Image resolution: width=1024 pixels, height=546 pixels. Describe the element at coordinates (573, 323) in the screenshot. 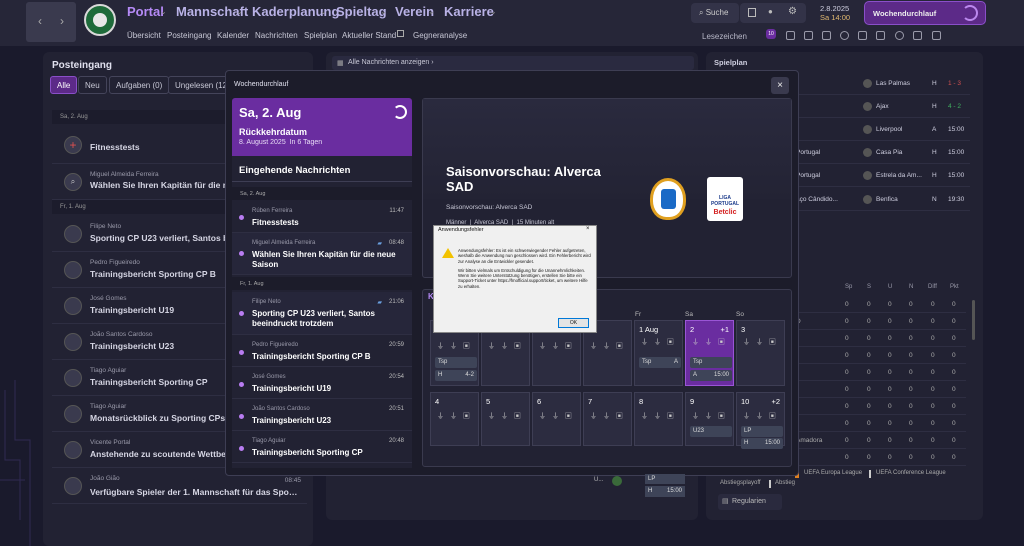

I see `ok-button: OK` at that location.